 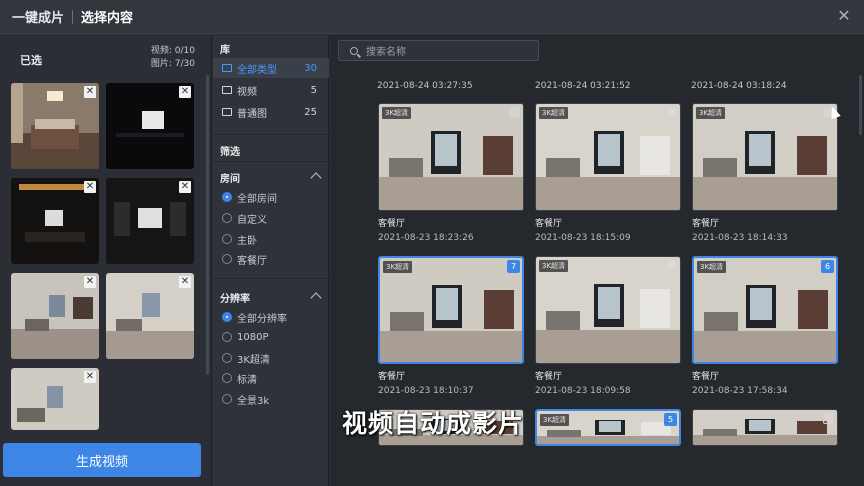 What do you see at coordinates (245, 399) in the screenshot?
I see `resolution-option: 全景3k` at bounding box center [245, 399].